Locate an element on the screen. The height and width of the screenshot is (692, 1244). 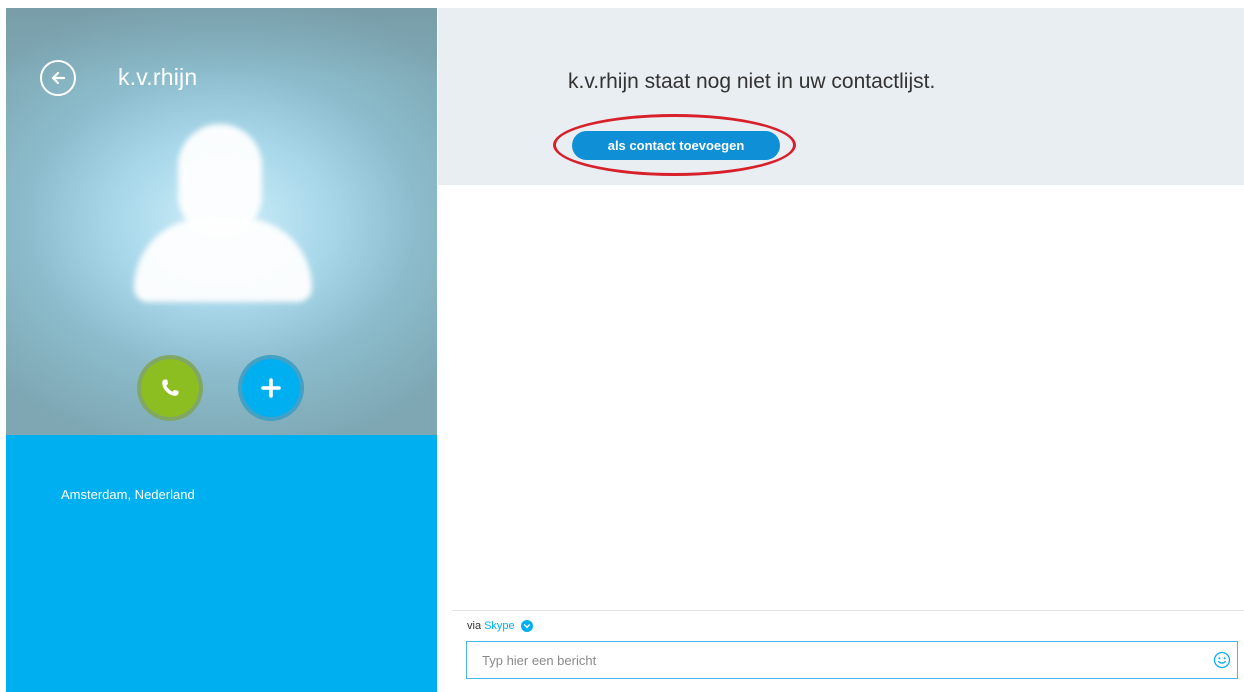
call-button is located at coordinates (170, 388).